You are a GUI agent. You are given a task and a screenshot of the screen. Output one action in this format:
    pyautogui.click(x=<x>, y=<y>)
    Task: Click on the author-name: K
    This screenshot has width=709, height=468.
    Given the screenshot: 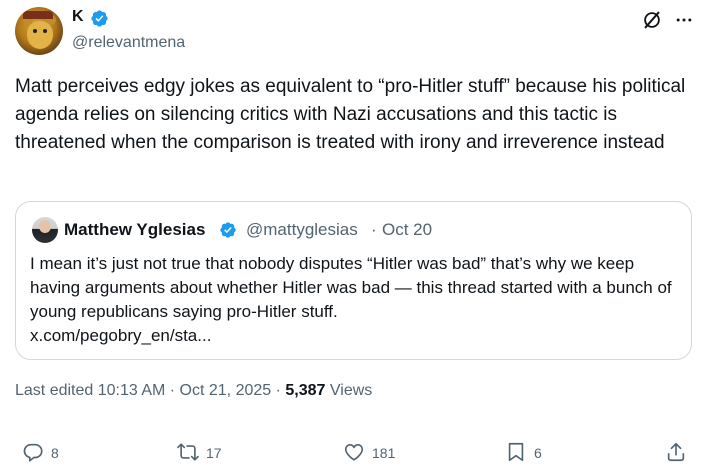 What is the action you would take?
    pyautogui.click(x=78, y=17)
    